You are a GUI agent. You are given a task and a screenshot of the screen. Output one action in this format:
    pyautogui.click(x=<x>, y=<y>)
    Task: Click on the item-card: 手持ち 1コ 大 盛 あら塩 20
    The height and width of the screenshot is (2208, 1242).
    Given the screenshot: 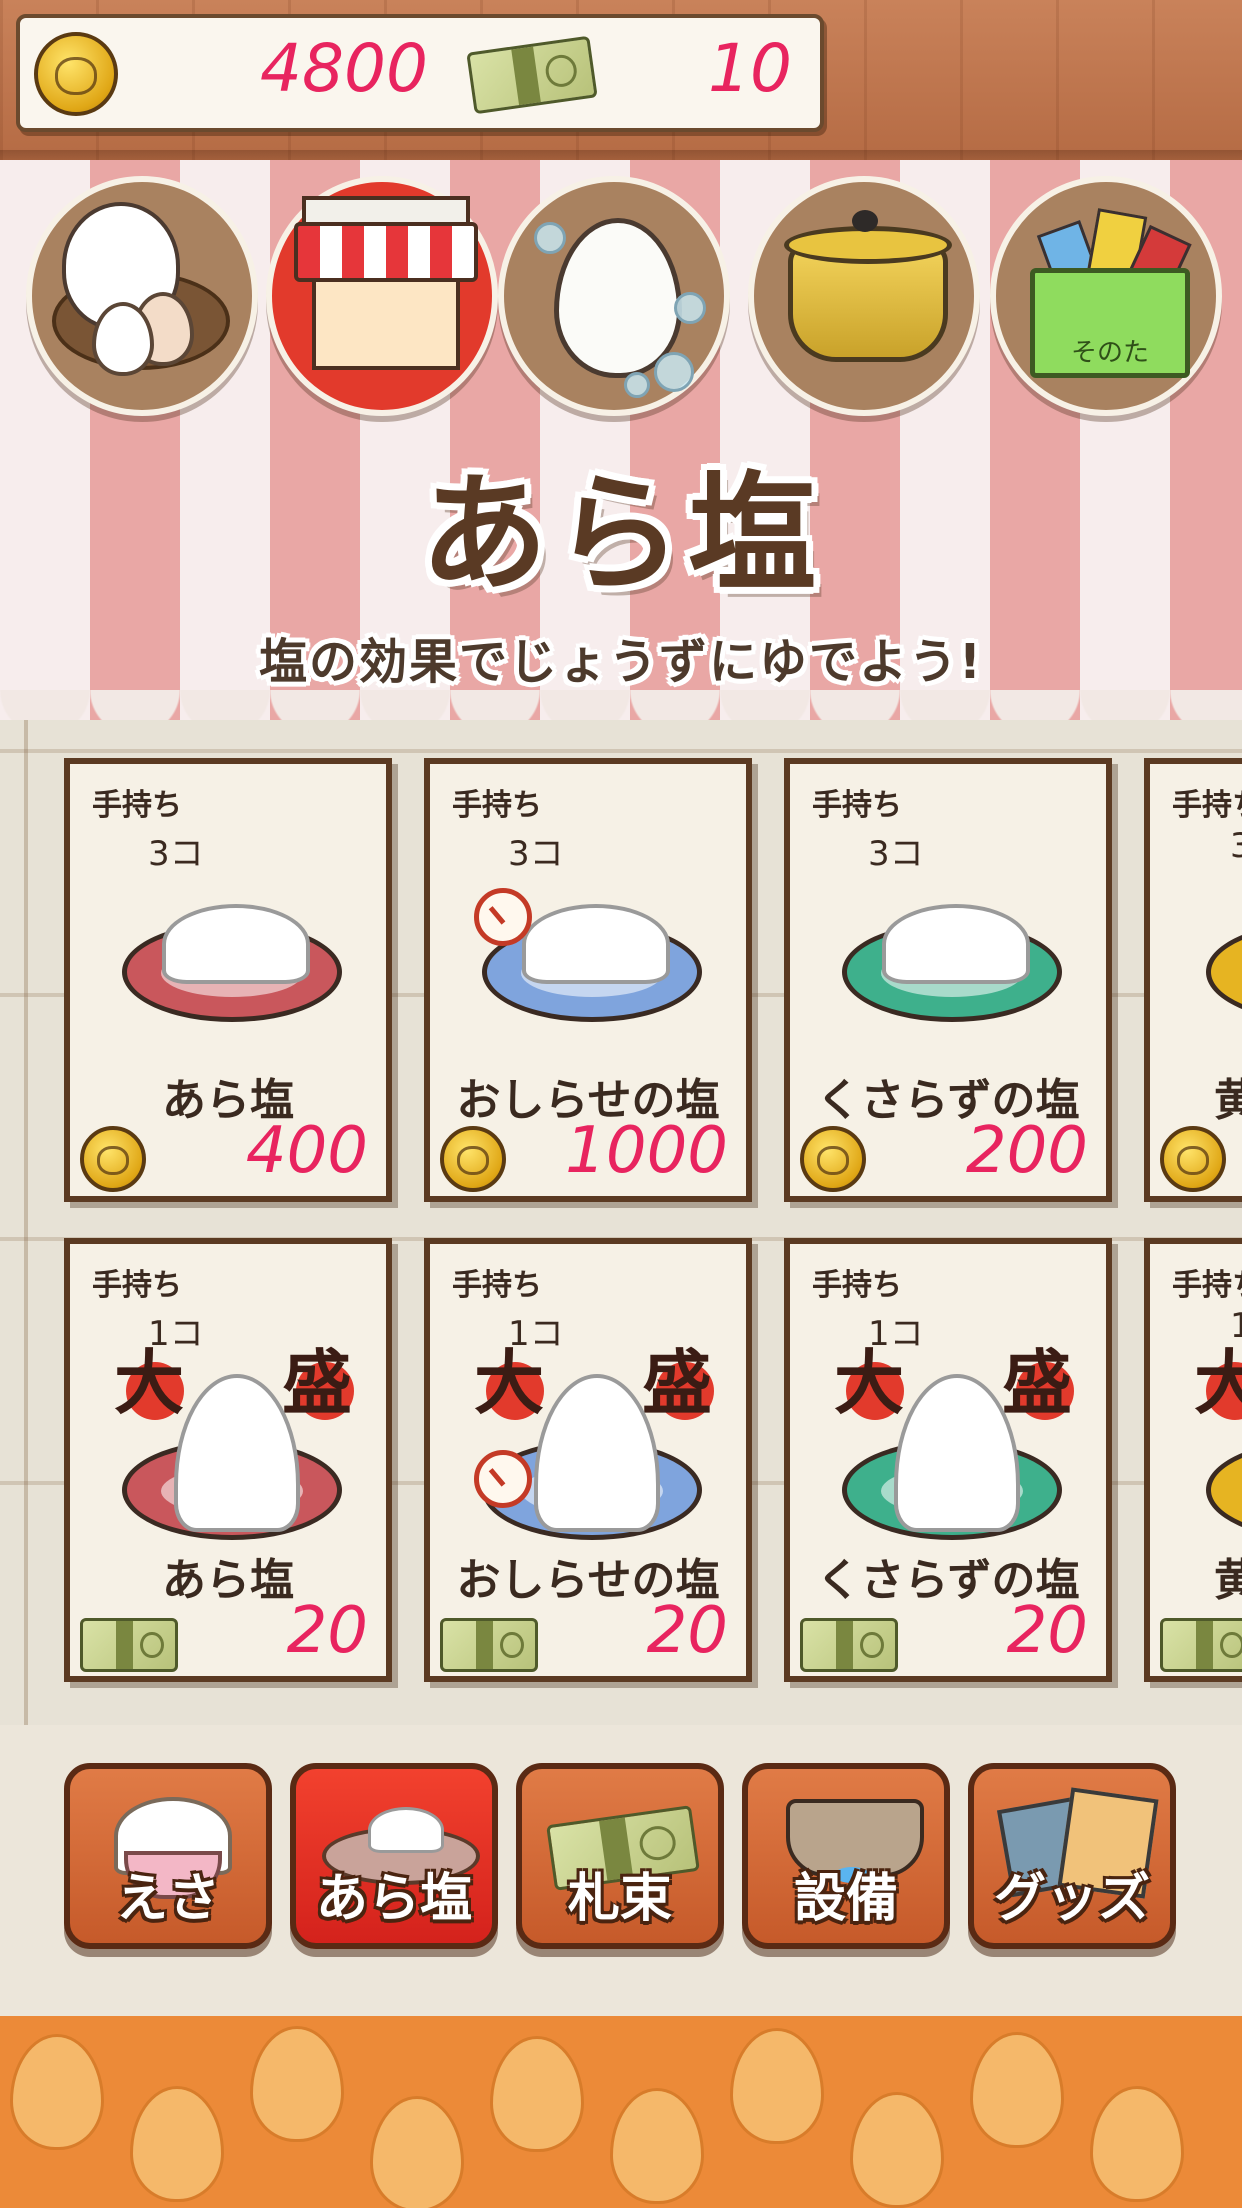 What is the action you would take?
    pyautogui.click(x=228, y=1460)
    